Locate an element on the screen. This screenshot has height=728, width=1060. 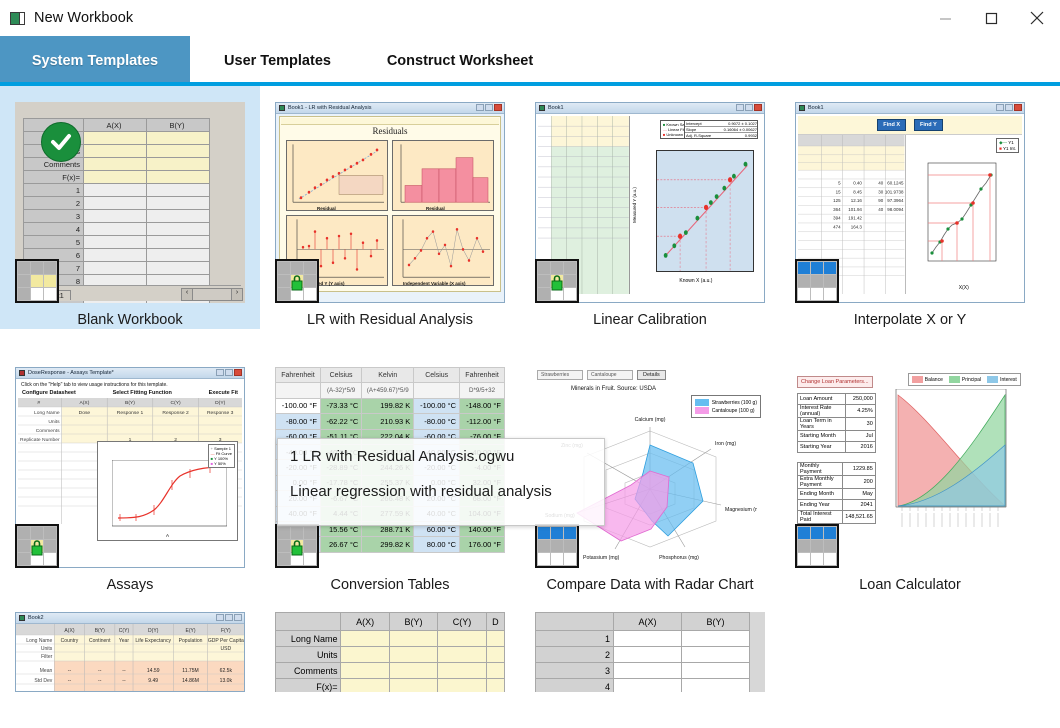
formula-cell: (A-32)*5/9 is located at coordinates (341, 390).